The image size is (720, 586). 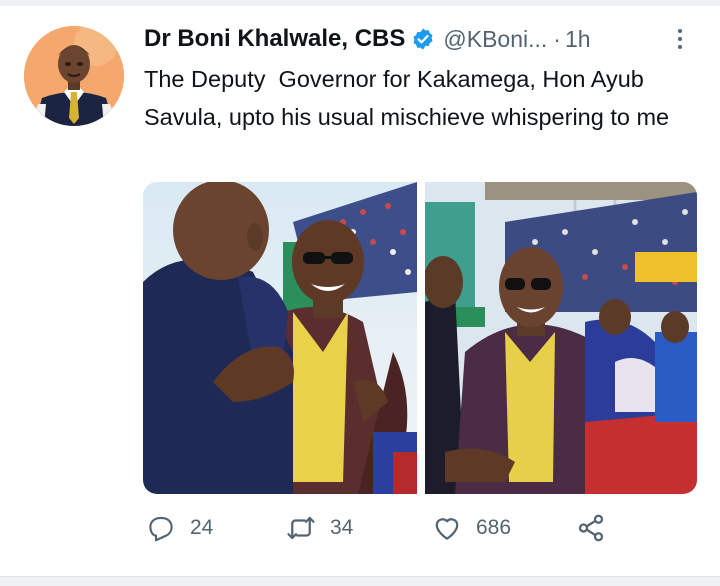 I want to click on share-icon, so click(x=591, y=528).